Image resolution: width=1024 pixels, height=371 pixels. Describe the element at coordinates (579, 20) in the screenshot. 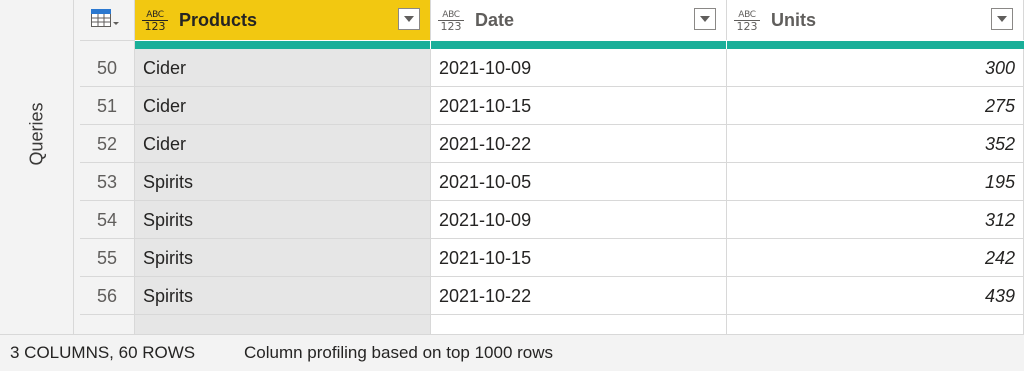

I see `column-header-date: ABC 123 Date` at that location.